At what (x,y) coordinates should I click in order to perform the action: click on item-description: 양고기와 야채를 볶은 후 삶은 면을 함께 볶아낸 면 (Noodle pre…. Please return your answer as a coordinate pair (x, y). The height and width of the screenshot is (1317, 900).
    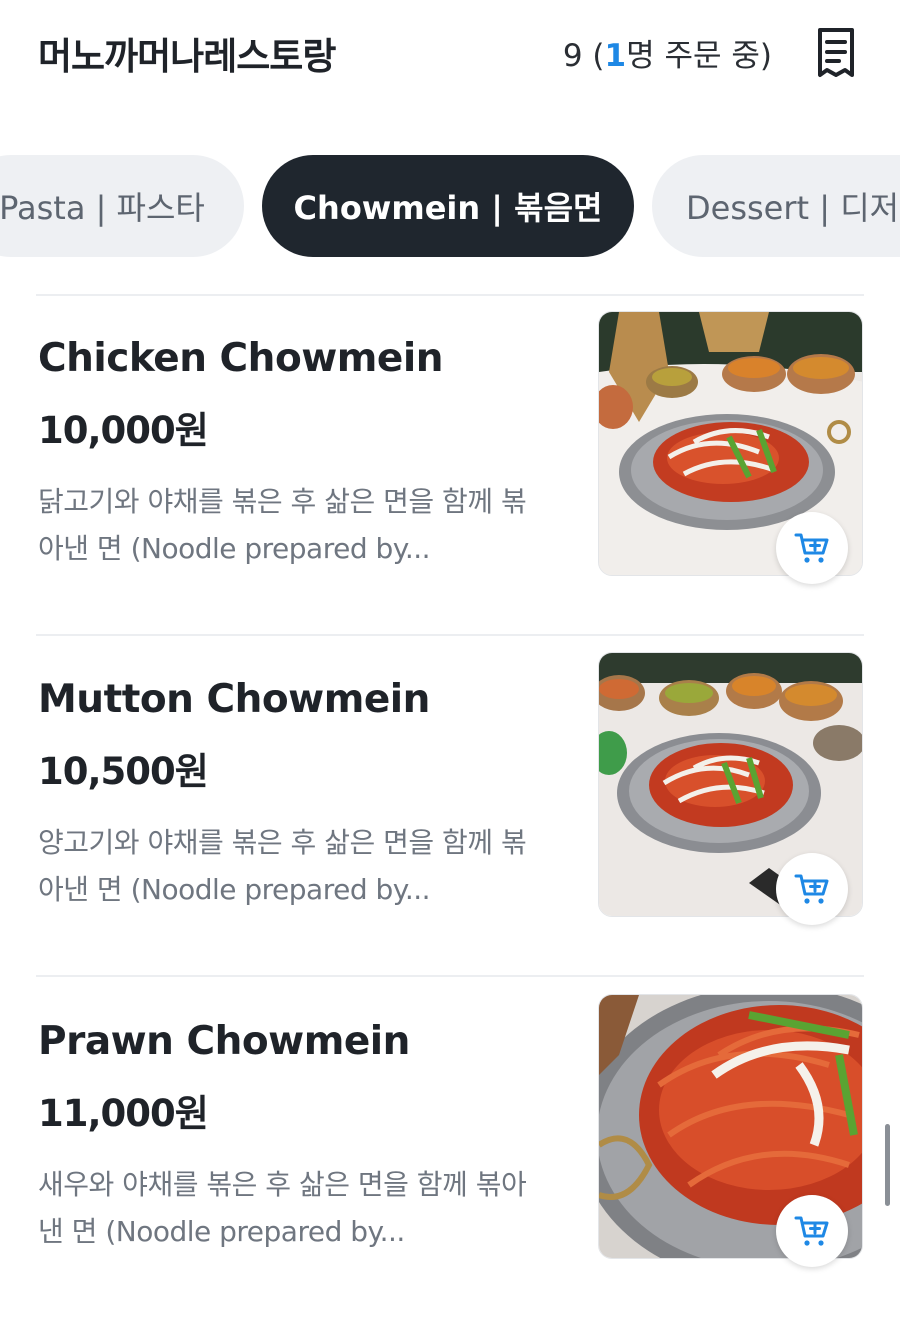
    Looking at the image, I should click on (282, 866).